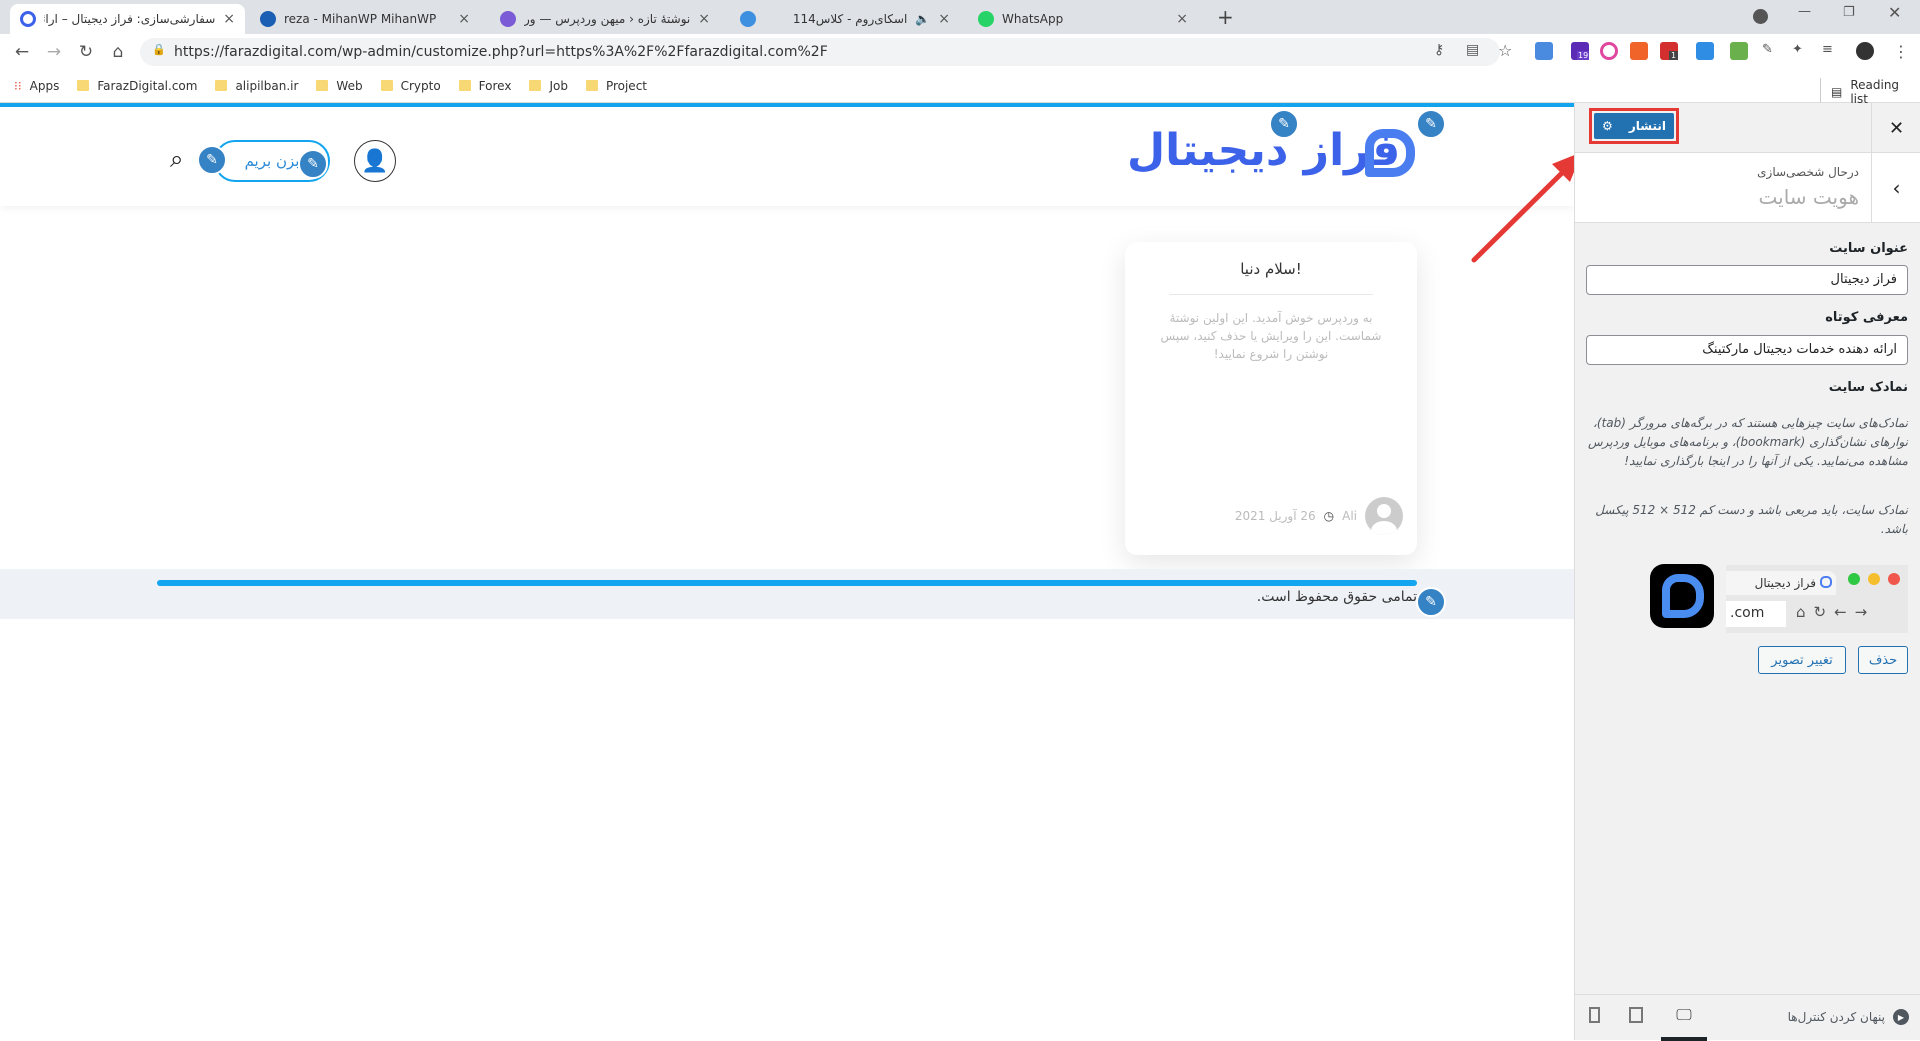 The height and width of the screenshot is (1041, 1920). Describe the element at coordinates (605, 19) in the screenshot. I see `tab-new-post: نوشتهٔ تازه ‹ میهن وردپرس — وردپر ×` at that location.